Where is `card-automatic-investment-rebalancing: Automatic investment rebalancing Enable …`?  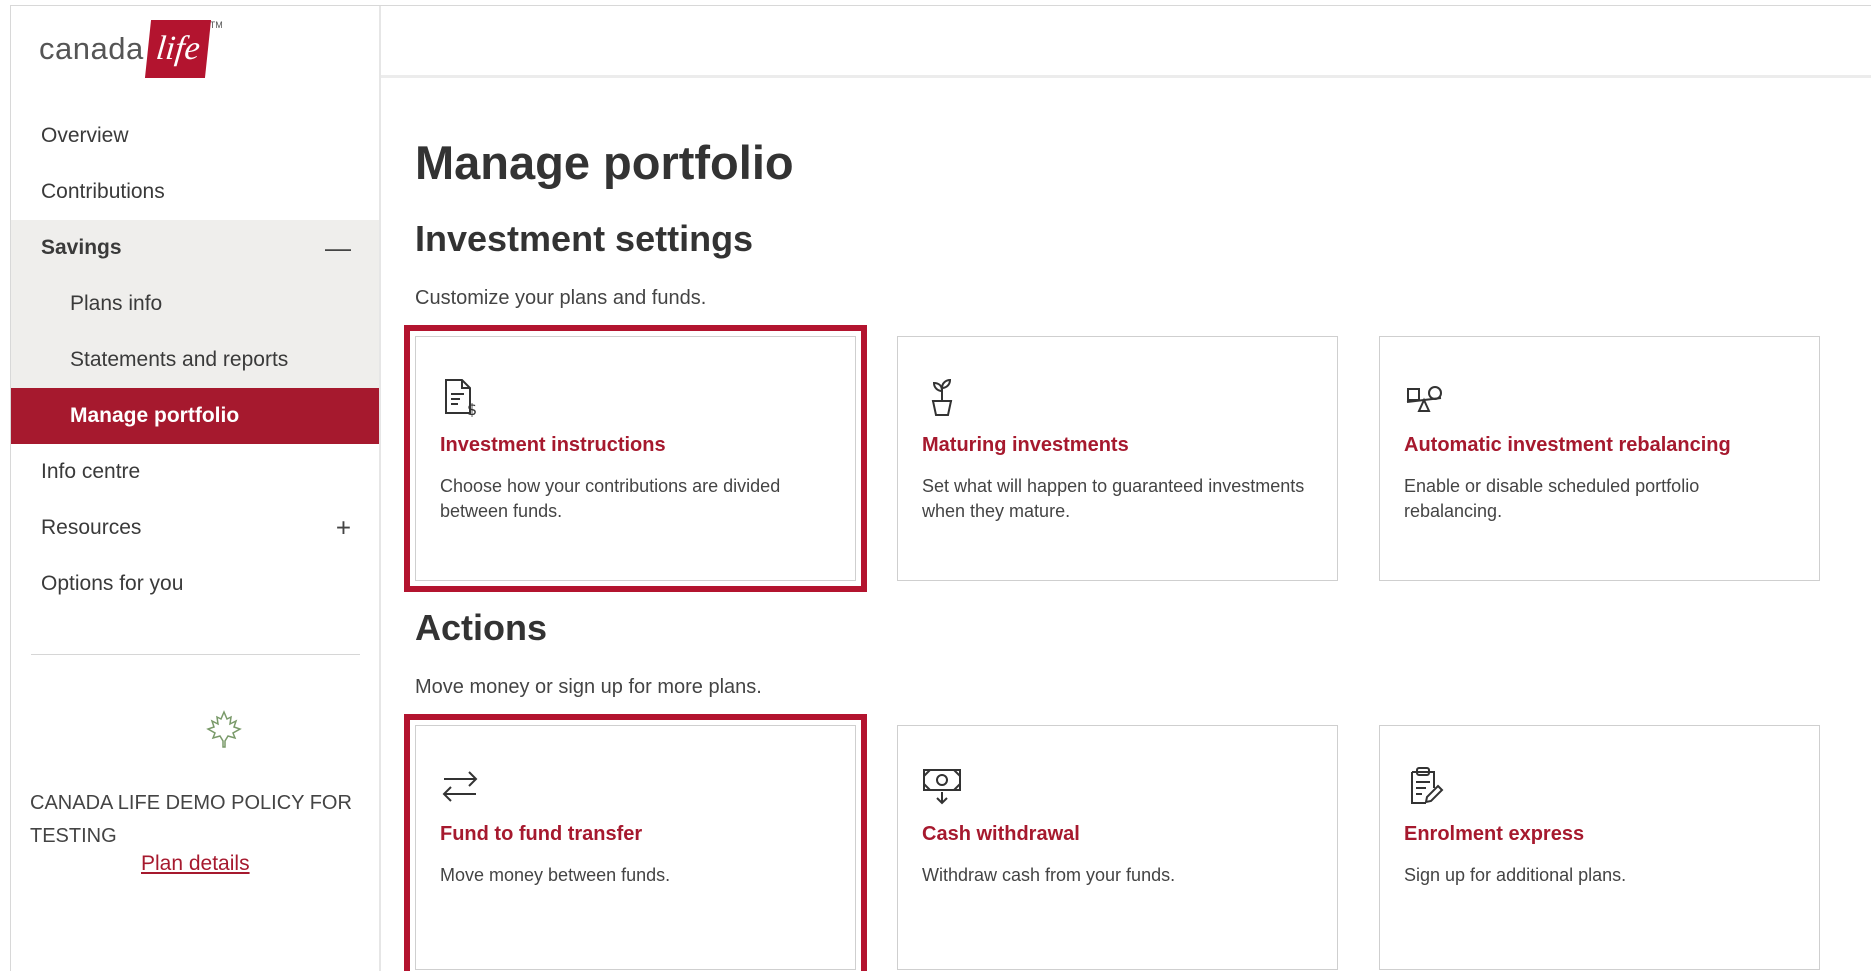 card-automatic-investment-rebalancing: Automatic investment rebalancing Enable … is located at coordinates (1599, 458).